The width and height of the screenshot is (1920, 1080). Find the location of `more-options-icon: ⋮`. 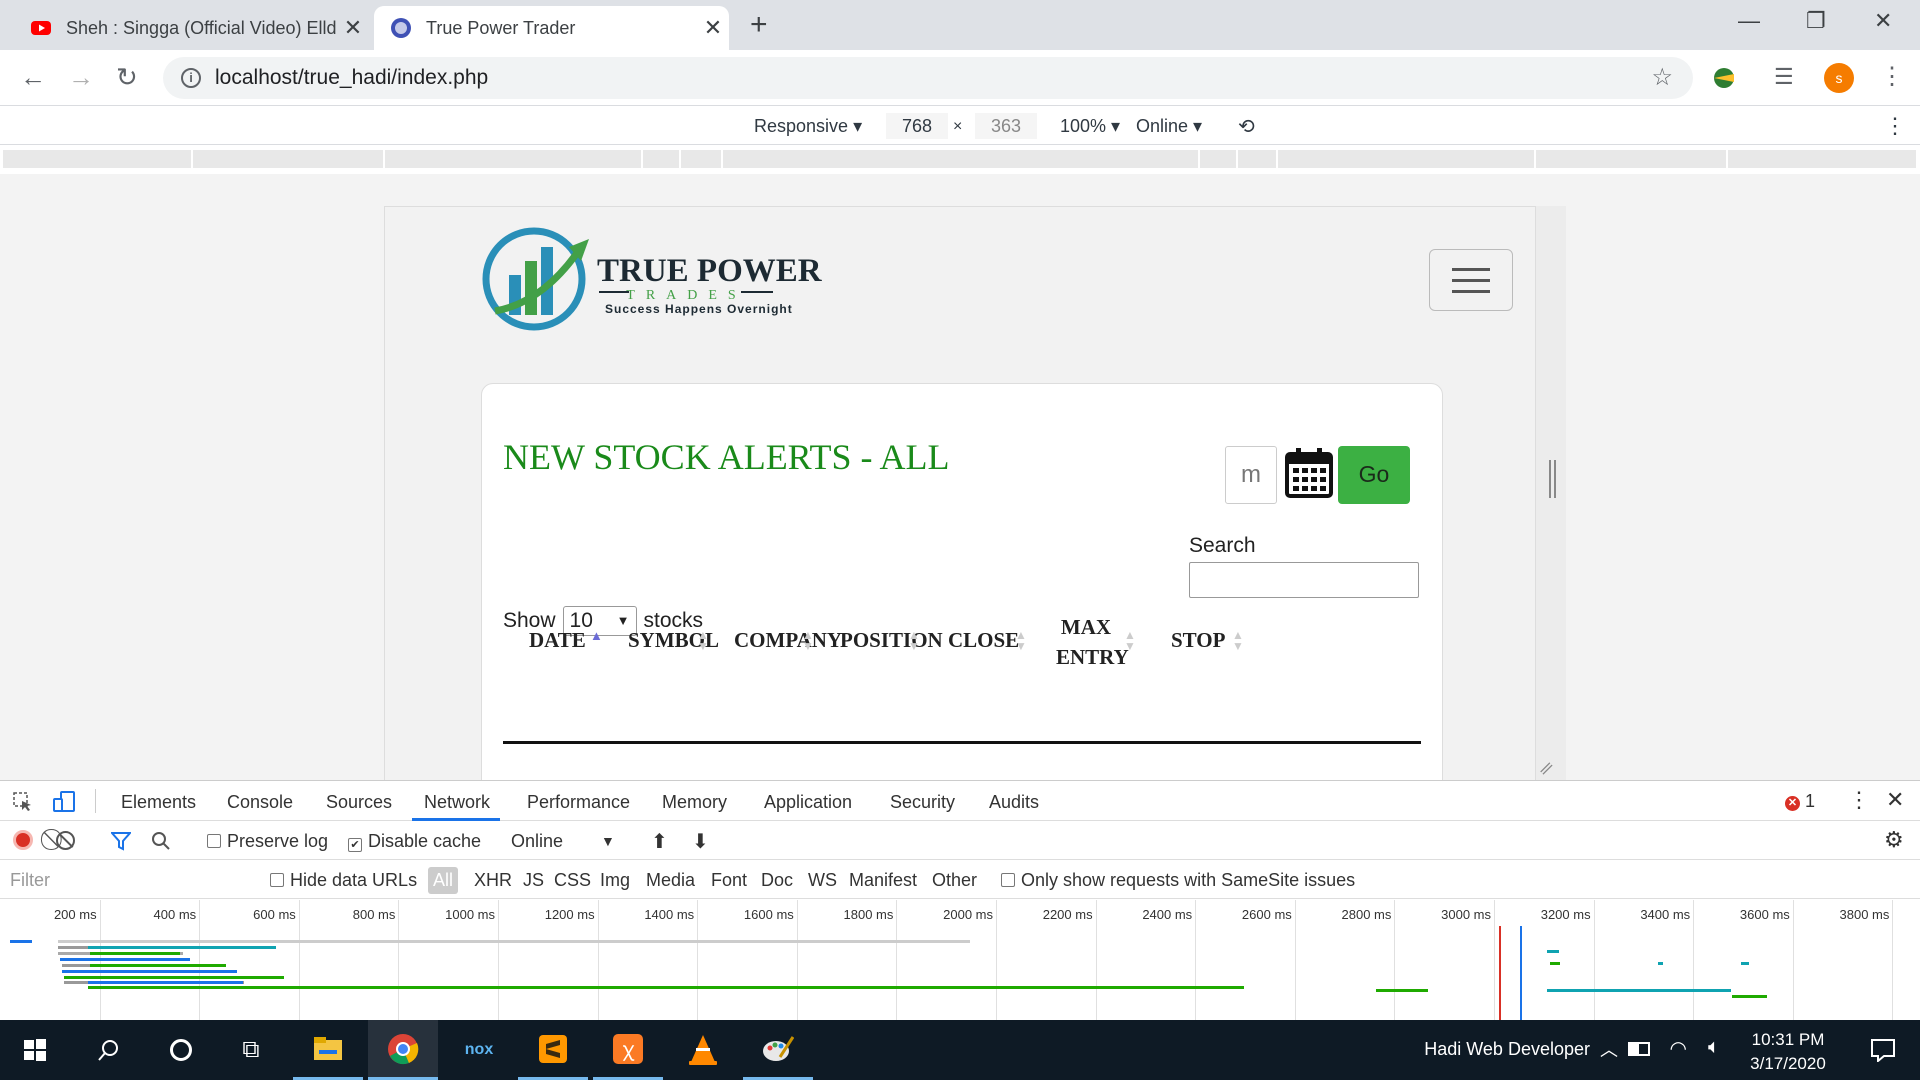

more-options-icon: ⋮ is located at coordinates (1895, 126).